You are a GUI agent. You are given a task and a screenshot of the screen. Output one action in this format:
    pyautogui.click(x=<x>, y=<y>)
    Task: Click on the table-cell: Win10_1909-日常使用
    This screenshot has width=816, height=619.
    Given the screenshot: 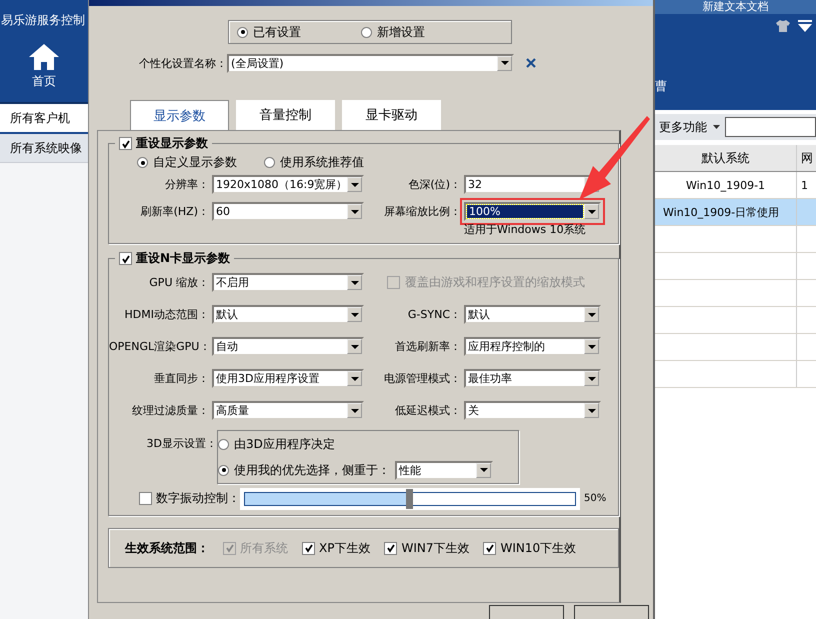 What is the action you would take?
    pyautogui.click(x=726, y=212)
    